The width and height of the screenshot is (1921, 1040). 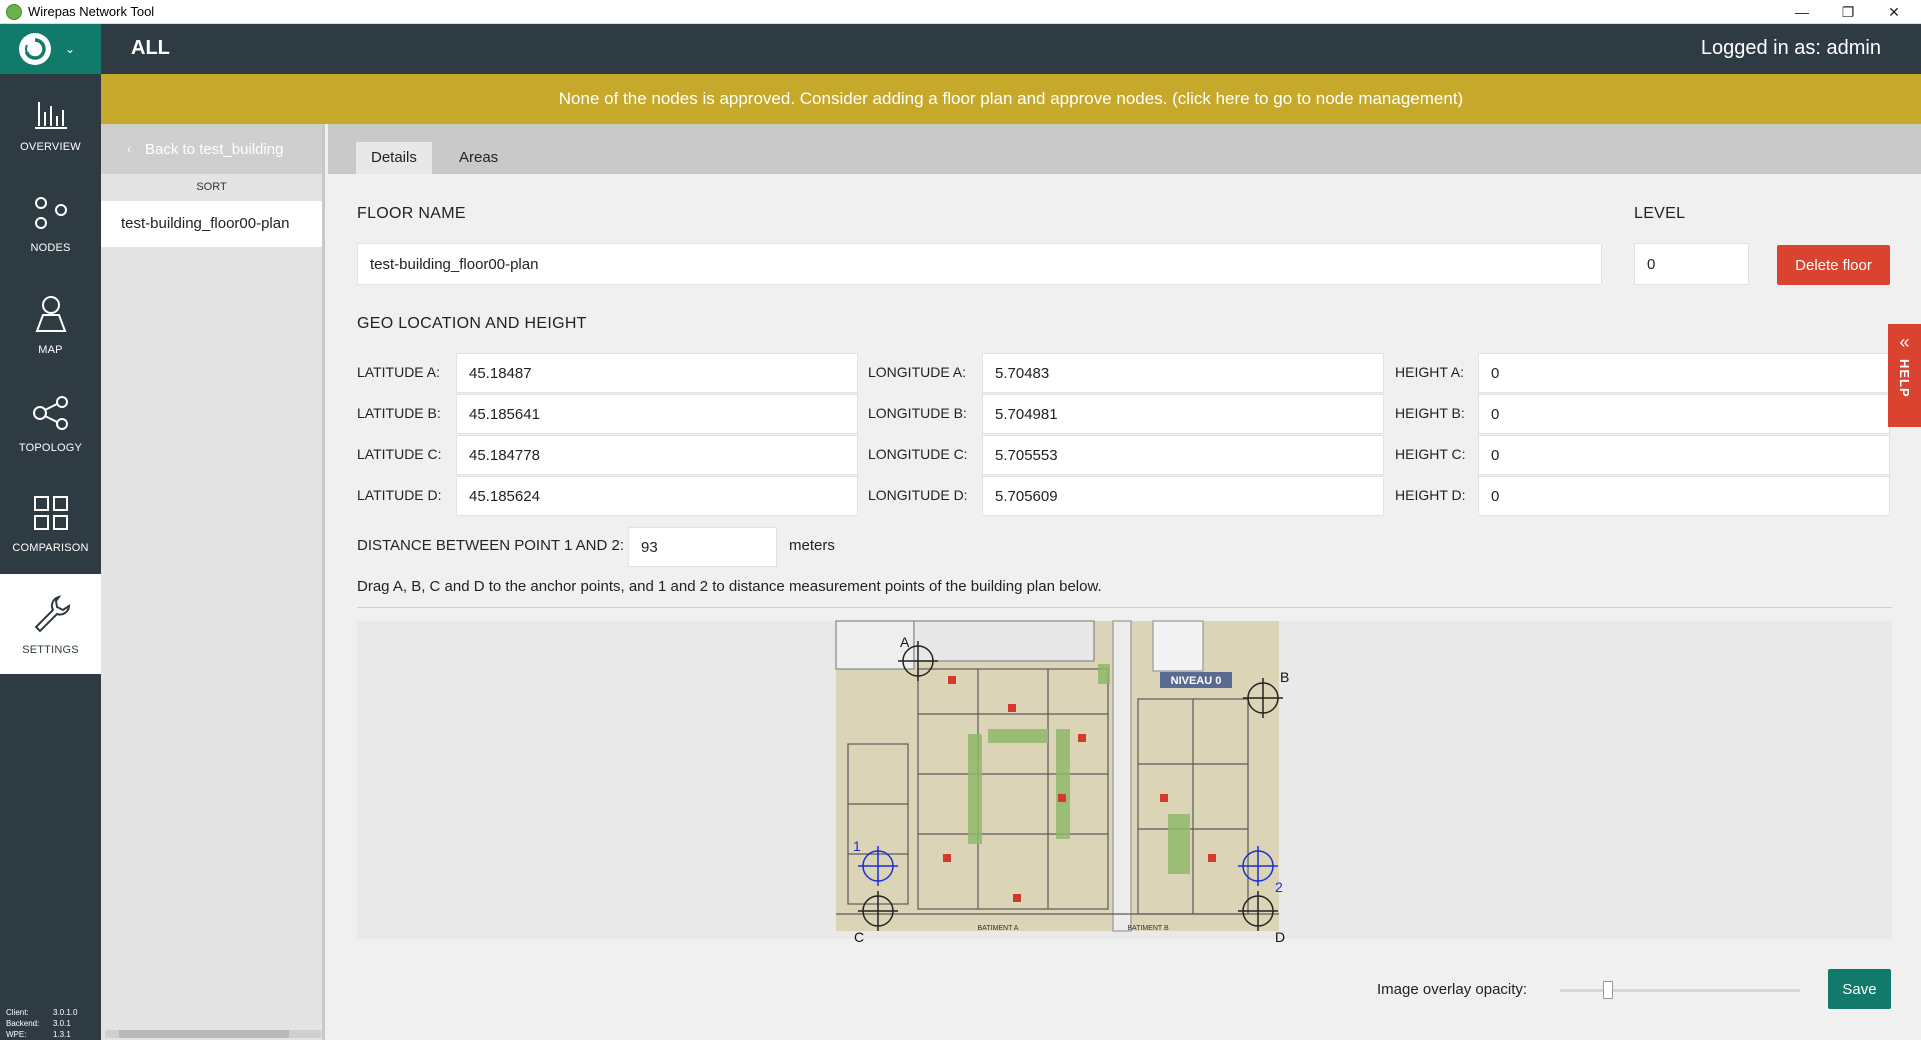 I want to click on logged-in-user: Logged in as: admin, so click(x=1790, y=48).